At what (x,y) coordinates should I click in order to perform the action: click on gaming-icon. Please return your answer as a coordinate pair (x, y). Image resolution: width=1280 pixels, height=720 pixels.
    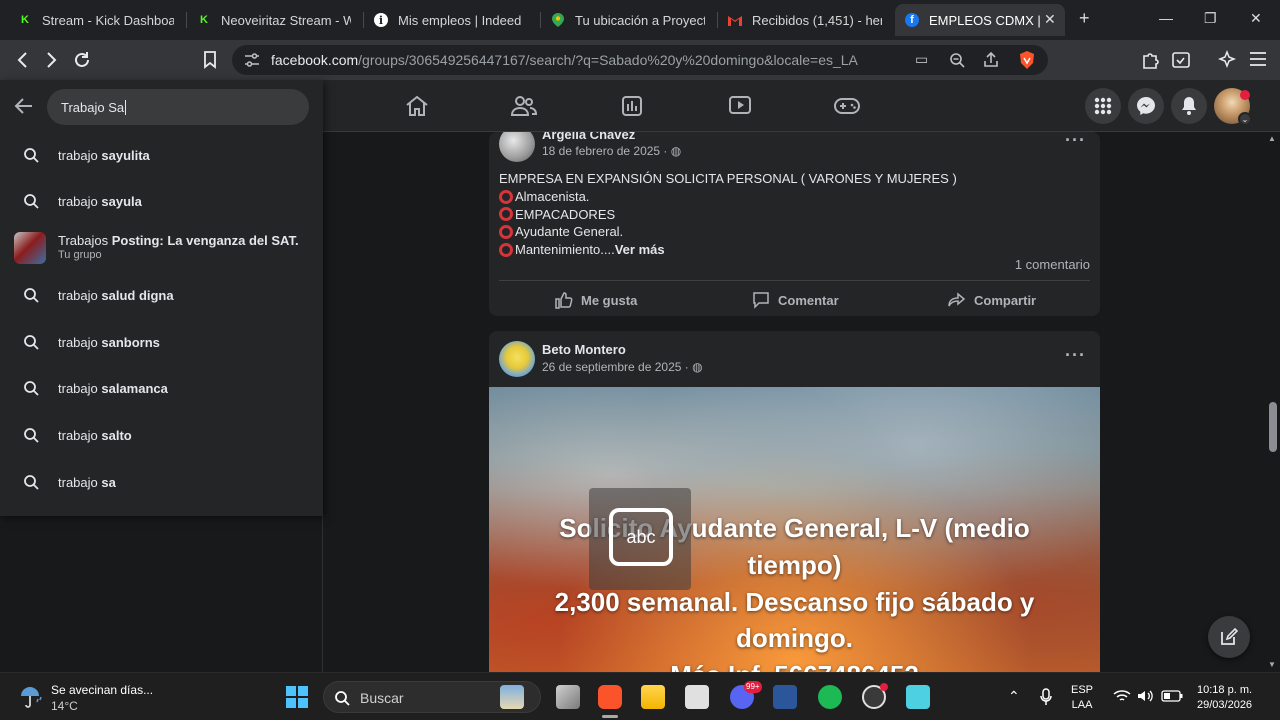
    Looking at the image, I should click on (847, 106).